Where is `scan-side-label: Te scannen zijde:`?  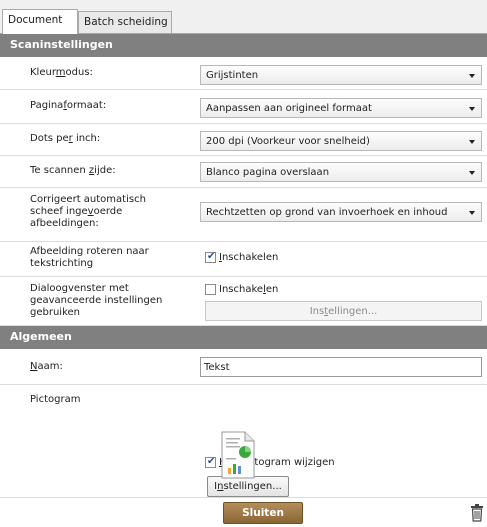 scan-side-label: Te scannen zijde: is located at coordinates (73, 170).